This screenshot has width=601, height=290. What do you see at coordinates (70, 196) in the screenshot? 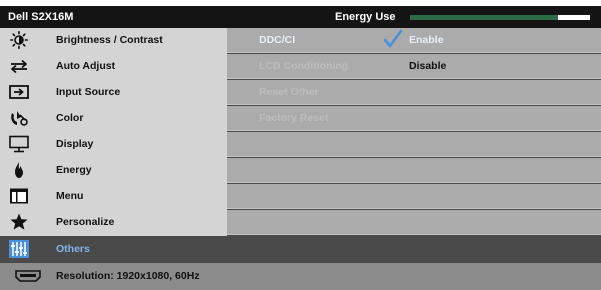
I see `menu-item-label: Menu` at bounding box center [70, 196].